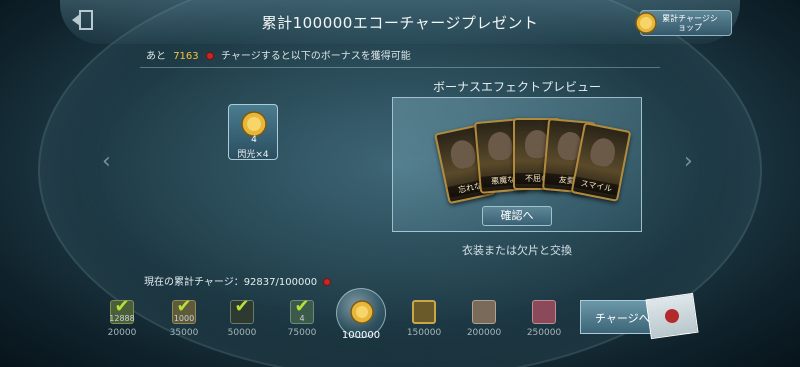  I want to click on remaining-amount: 7163, so click(186, 56).